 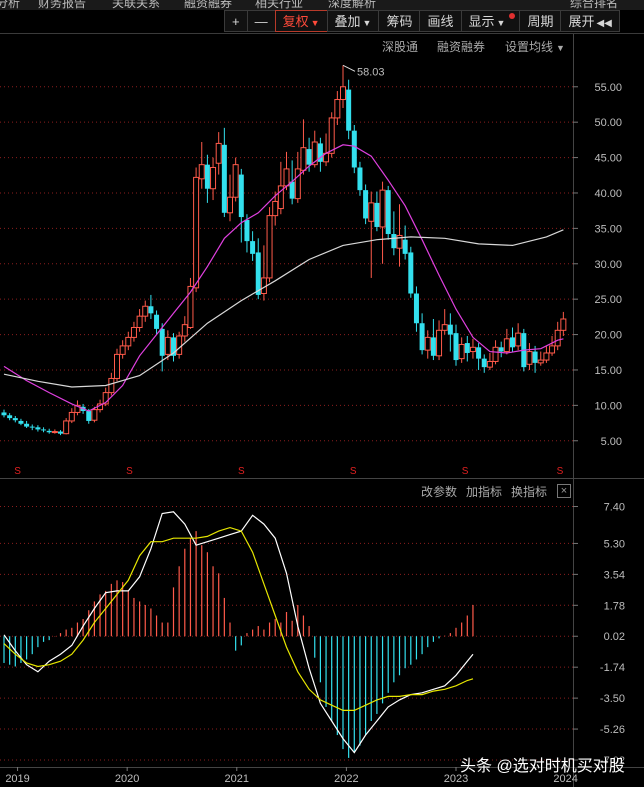 What do you see at coordinates (614, 544) in the screenshot?
I see `macd-tick-label: 5.30` at bounding box center [614, 544].